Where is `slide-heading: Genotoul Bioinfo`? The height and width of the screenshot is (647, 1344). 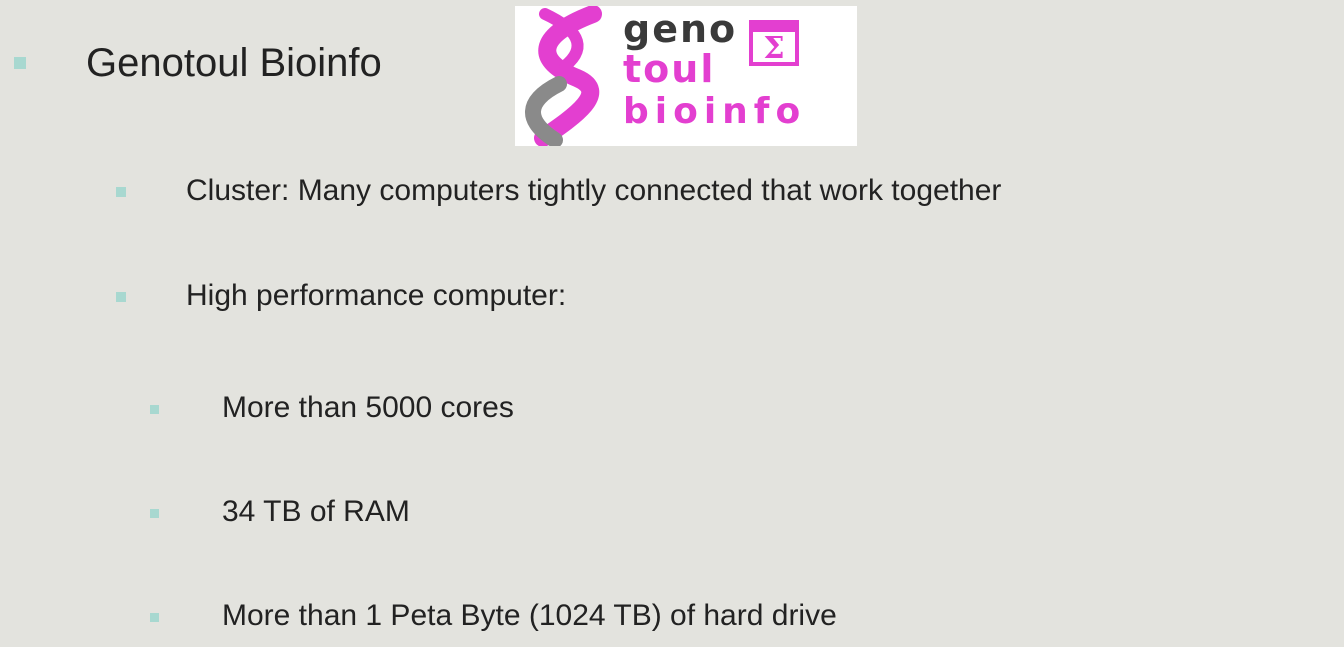
slide-heading: Genotoul Bioinfo is located at coordinates (234, 63).